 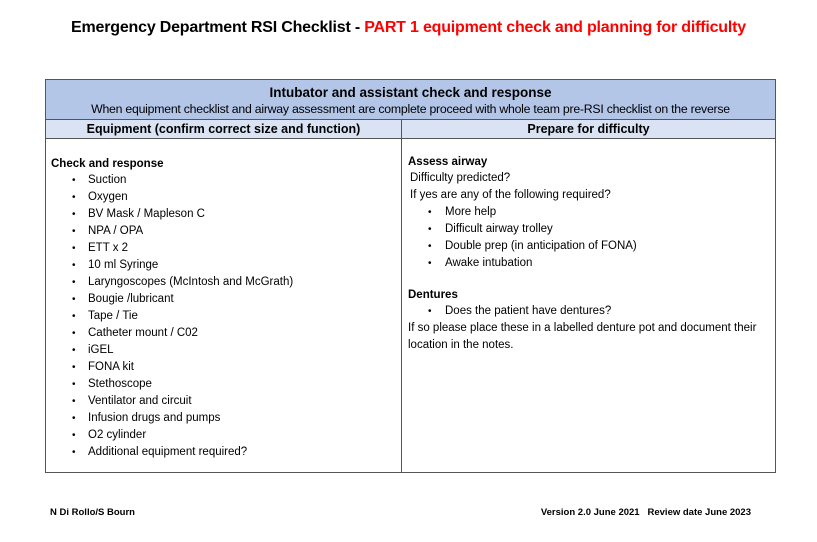 What do you see at coordinates (108, 197) in the screenshot?
I see `list-item-text: Oxygen` at bounding box center [108, 197].